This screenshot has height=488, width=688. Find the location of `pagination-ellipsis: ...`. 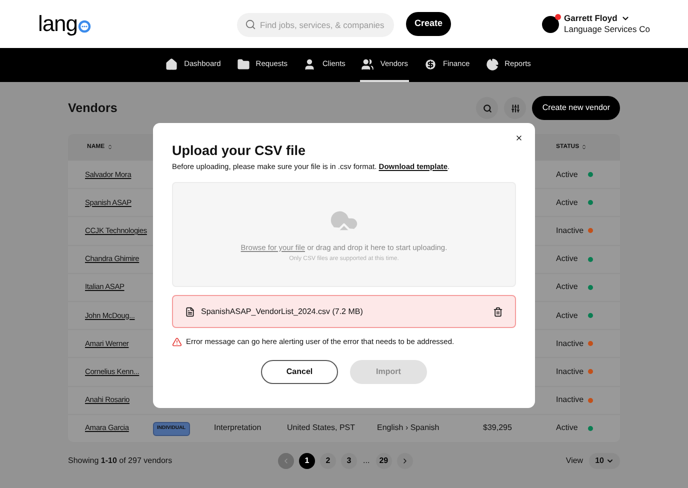

pagination-ellipsis: ... is located at coordinates (366, 460).